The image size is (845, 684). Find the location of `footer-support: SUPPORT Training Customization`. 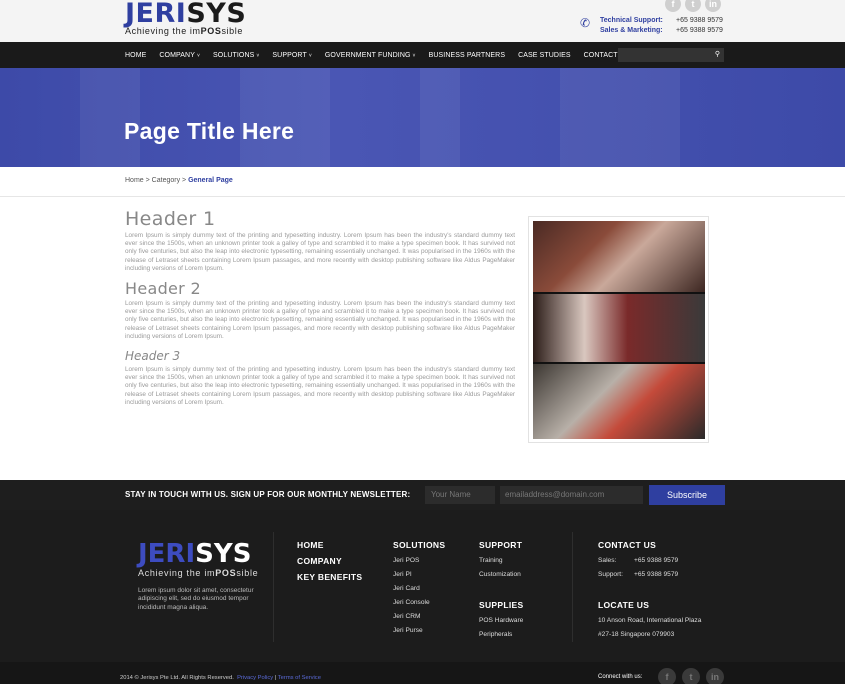

footer-support: SUPPORT Training Customization is located at coordinates (500, 562).